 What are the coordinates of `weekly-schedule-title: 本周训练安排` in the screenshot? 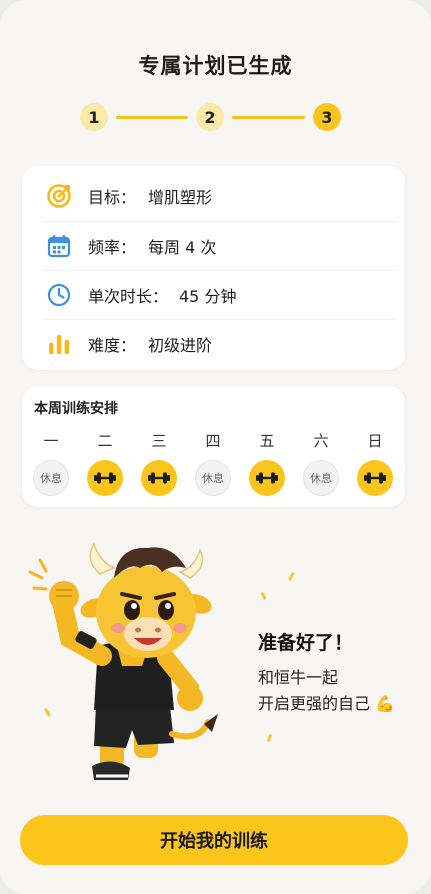 It's located at (76, 409).